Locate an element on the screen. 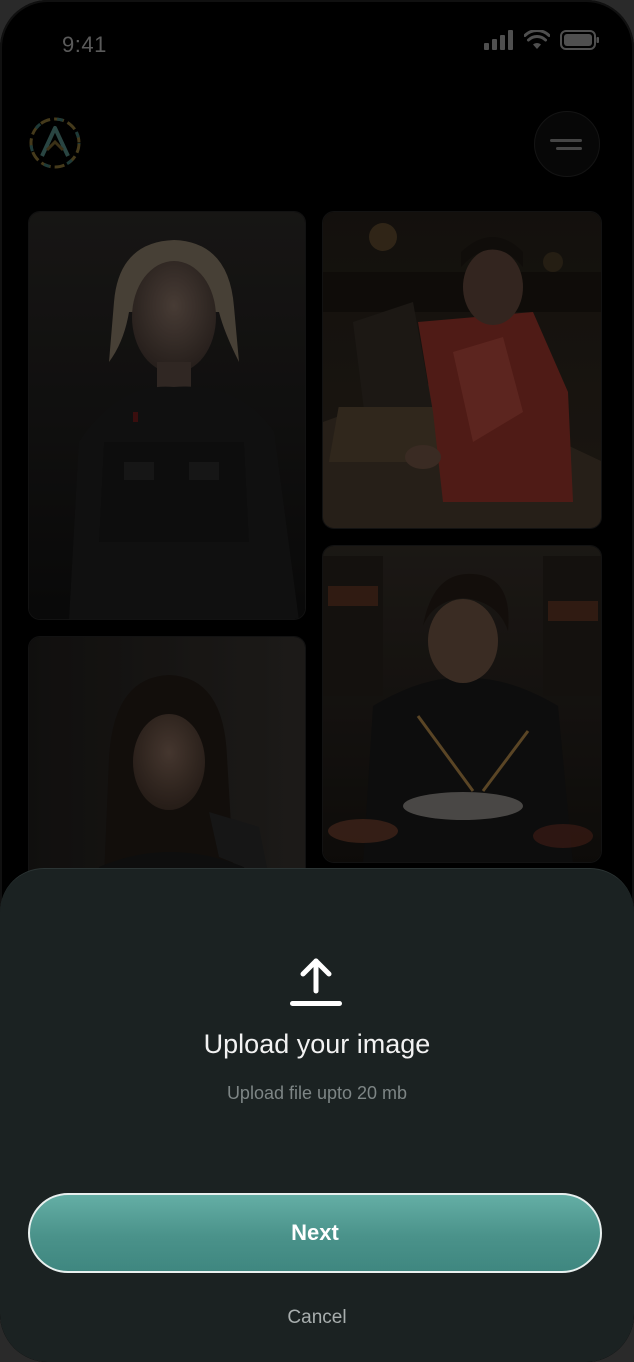  gallery-image-man-sushi is located at coordinates (462, 704).